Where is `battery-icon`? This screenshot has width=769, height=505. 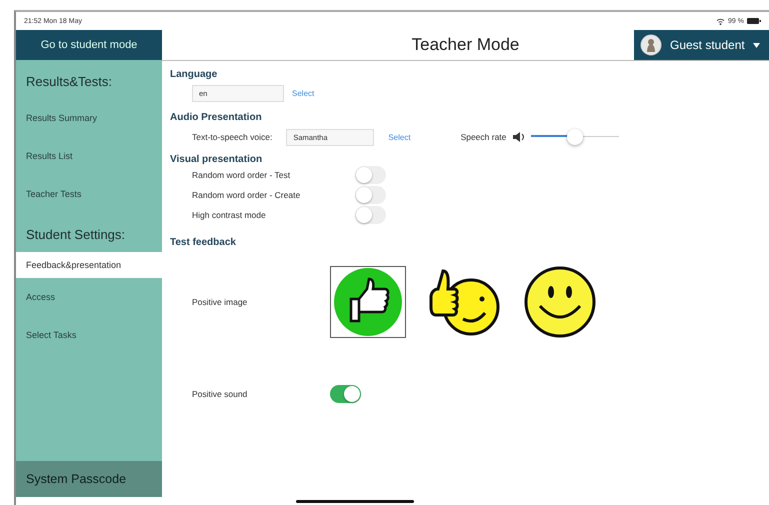
battery-icon is located at coordinates (754, 21).